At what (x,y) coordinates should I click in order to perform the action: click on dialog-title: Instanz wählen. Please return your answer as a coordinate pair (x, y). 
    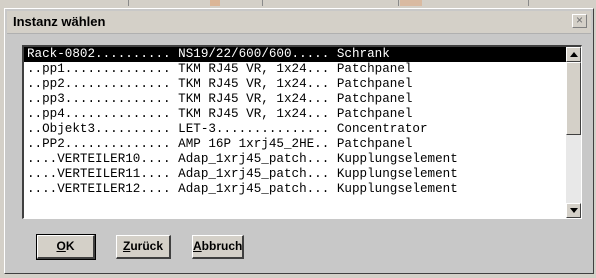
    Looking at the image, I should click on (59, 21).